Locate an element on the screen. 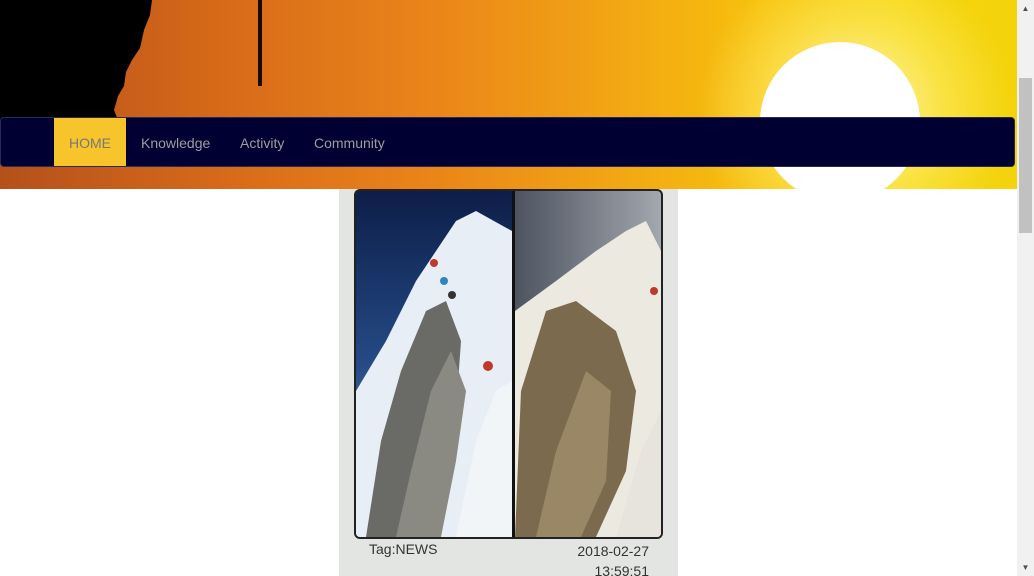  vertical-scrollbar: ▲ ▼ is located at coordinates (1025, 288).